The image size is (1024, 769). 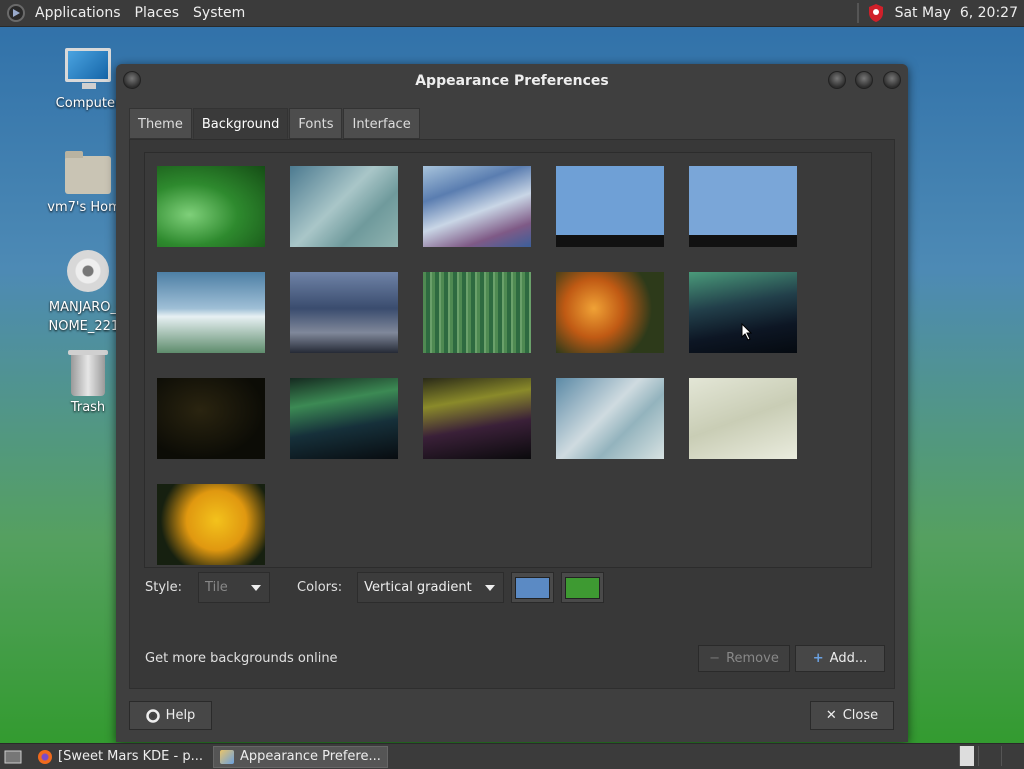 I want to click on style-dropdown: Tile, so click(x=234, y=587).